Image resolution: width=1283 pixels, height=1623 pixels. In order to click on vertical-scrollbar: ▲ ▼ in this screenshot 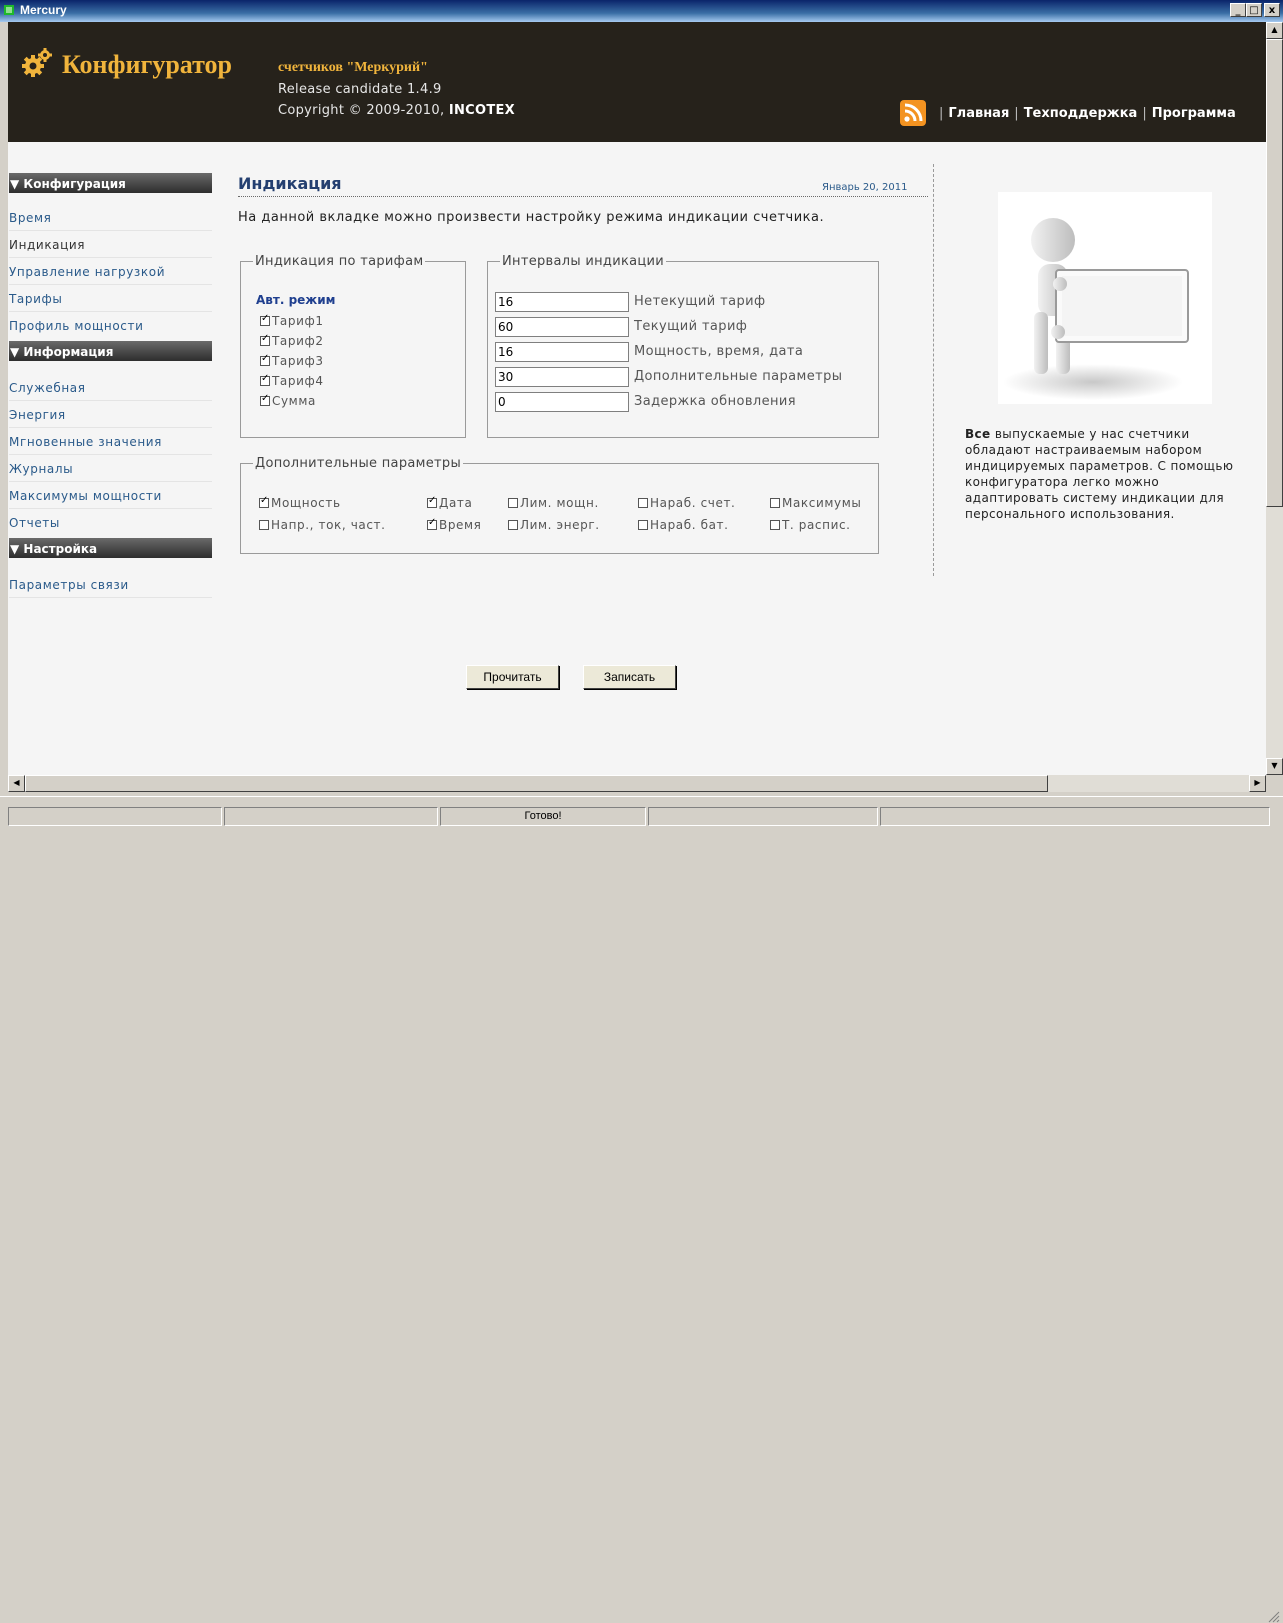, I will do `click(1274, 398)`.